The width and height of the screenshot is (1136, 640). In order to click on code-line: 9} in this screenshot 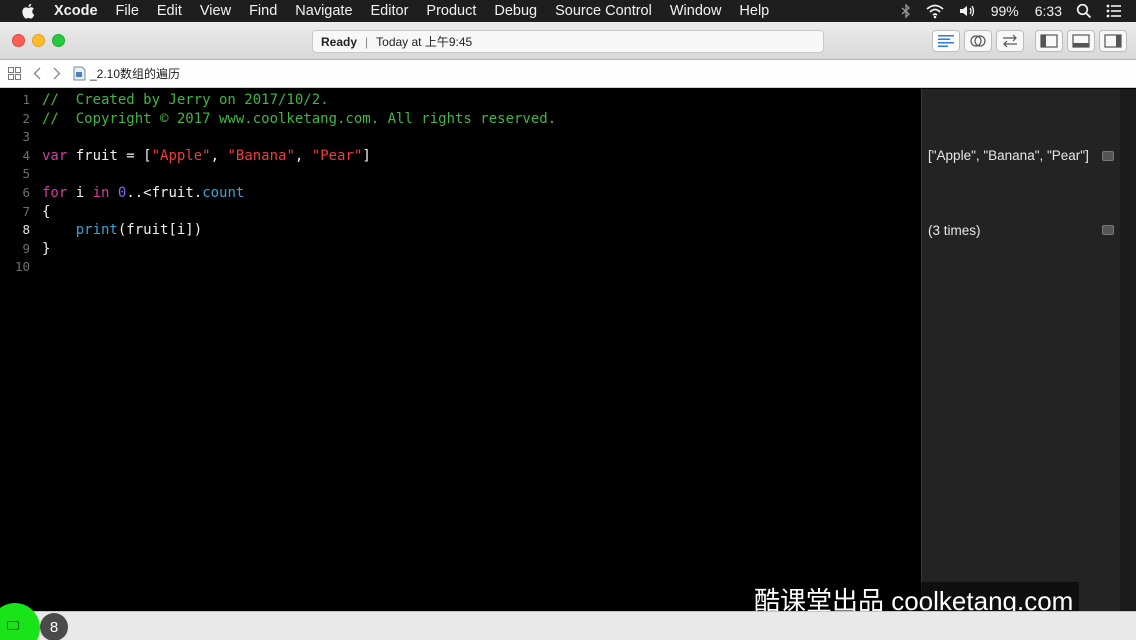, I will do `click(460, 249)`.